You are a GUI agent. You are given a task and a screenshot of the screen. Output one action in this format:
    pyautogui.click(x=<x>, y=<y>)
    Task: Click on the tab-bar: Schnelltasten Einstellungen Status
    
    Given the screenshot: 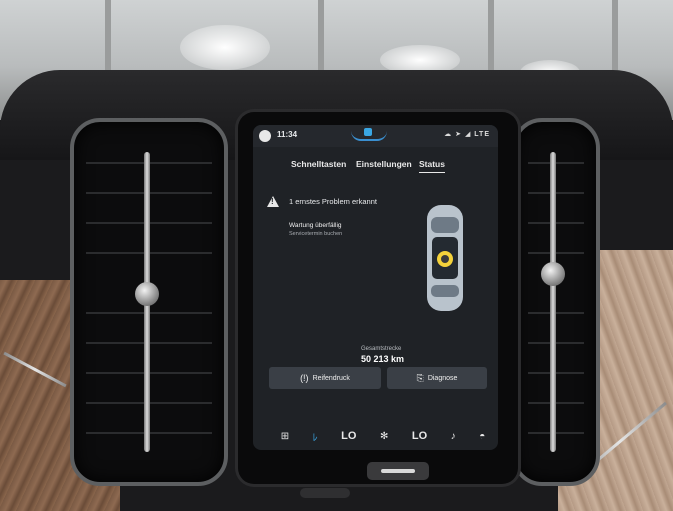 What is the action you would take?
    pyautogui.click(x=375, y=168)
    